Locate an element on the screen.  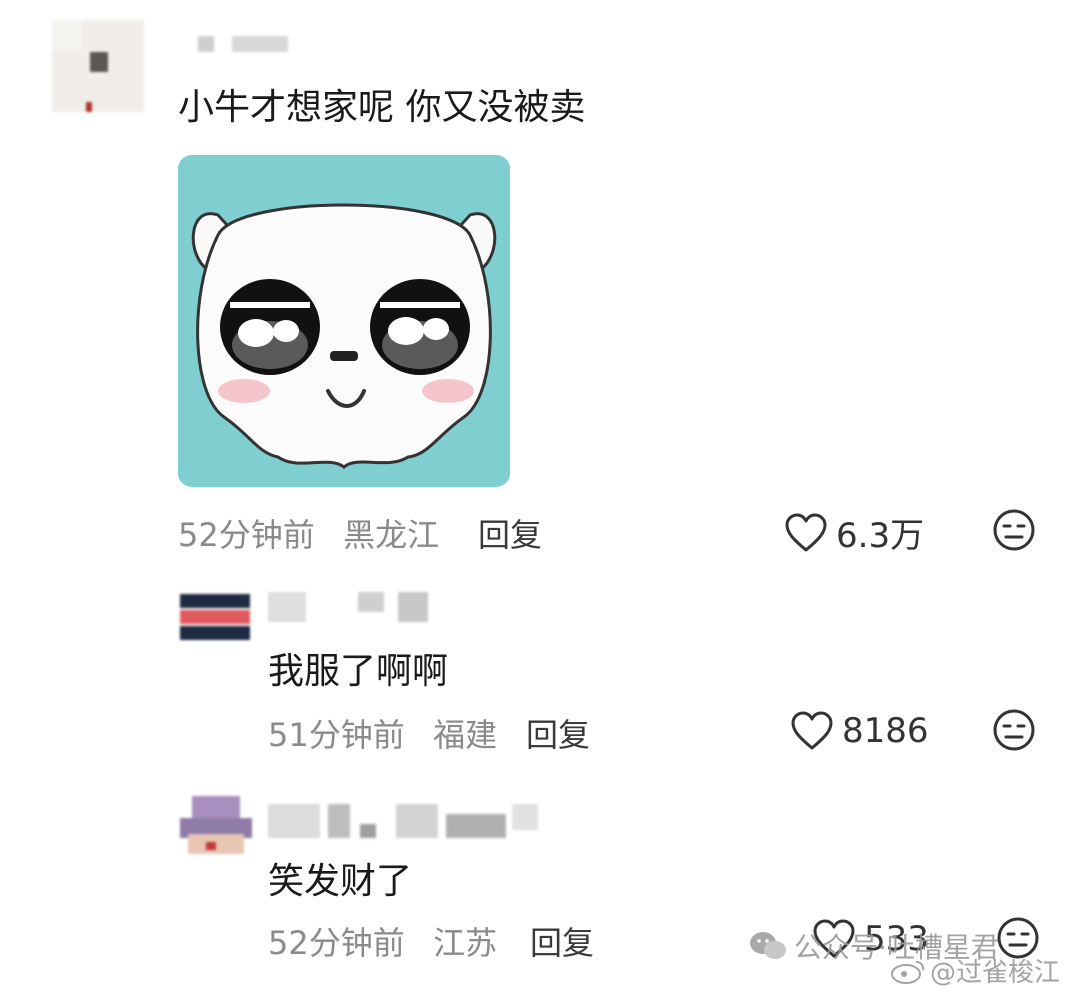
comment-meta: 52分钟前 黑龙江 is located at coordinates (308, 533).